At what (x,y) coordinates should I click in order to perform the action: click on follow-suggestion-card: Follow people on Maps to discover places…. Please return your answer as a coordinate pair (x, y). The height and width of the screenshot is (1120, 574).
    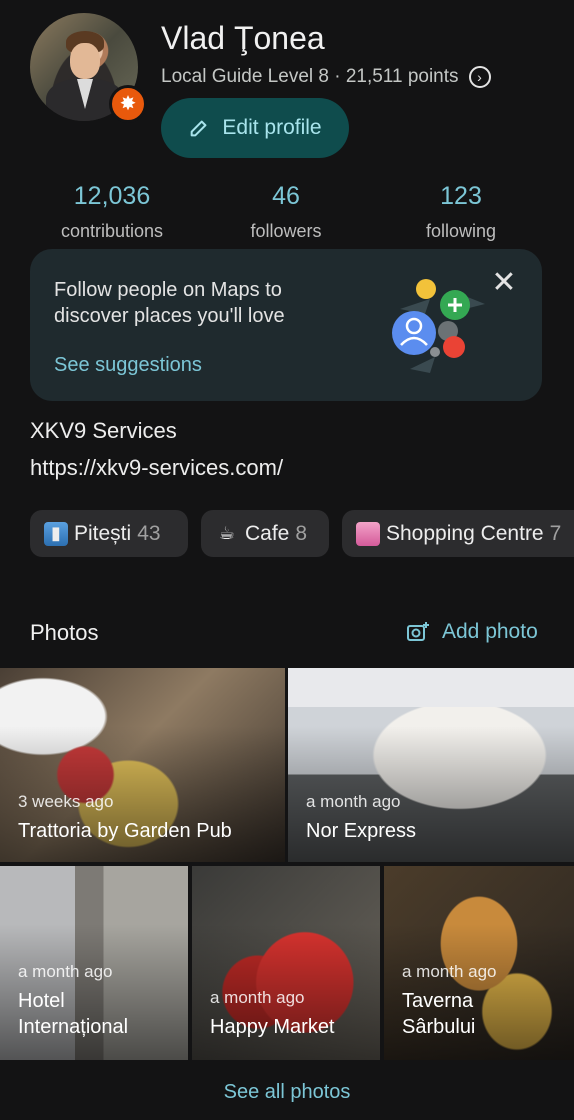
    Looking at the image, I should click on (286, 325).